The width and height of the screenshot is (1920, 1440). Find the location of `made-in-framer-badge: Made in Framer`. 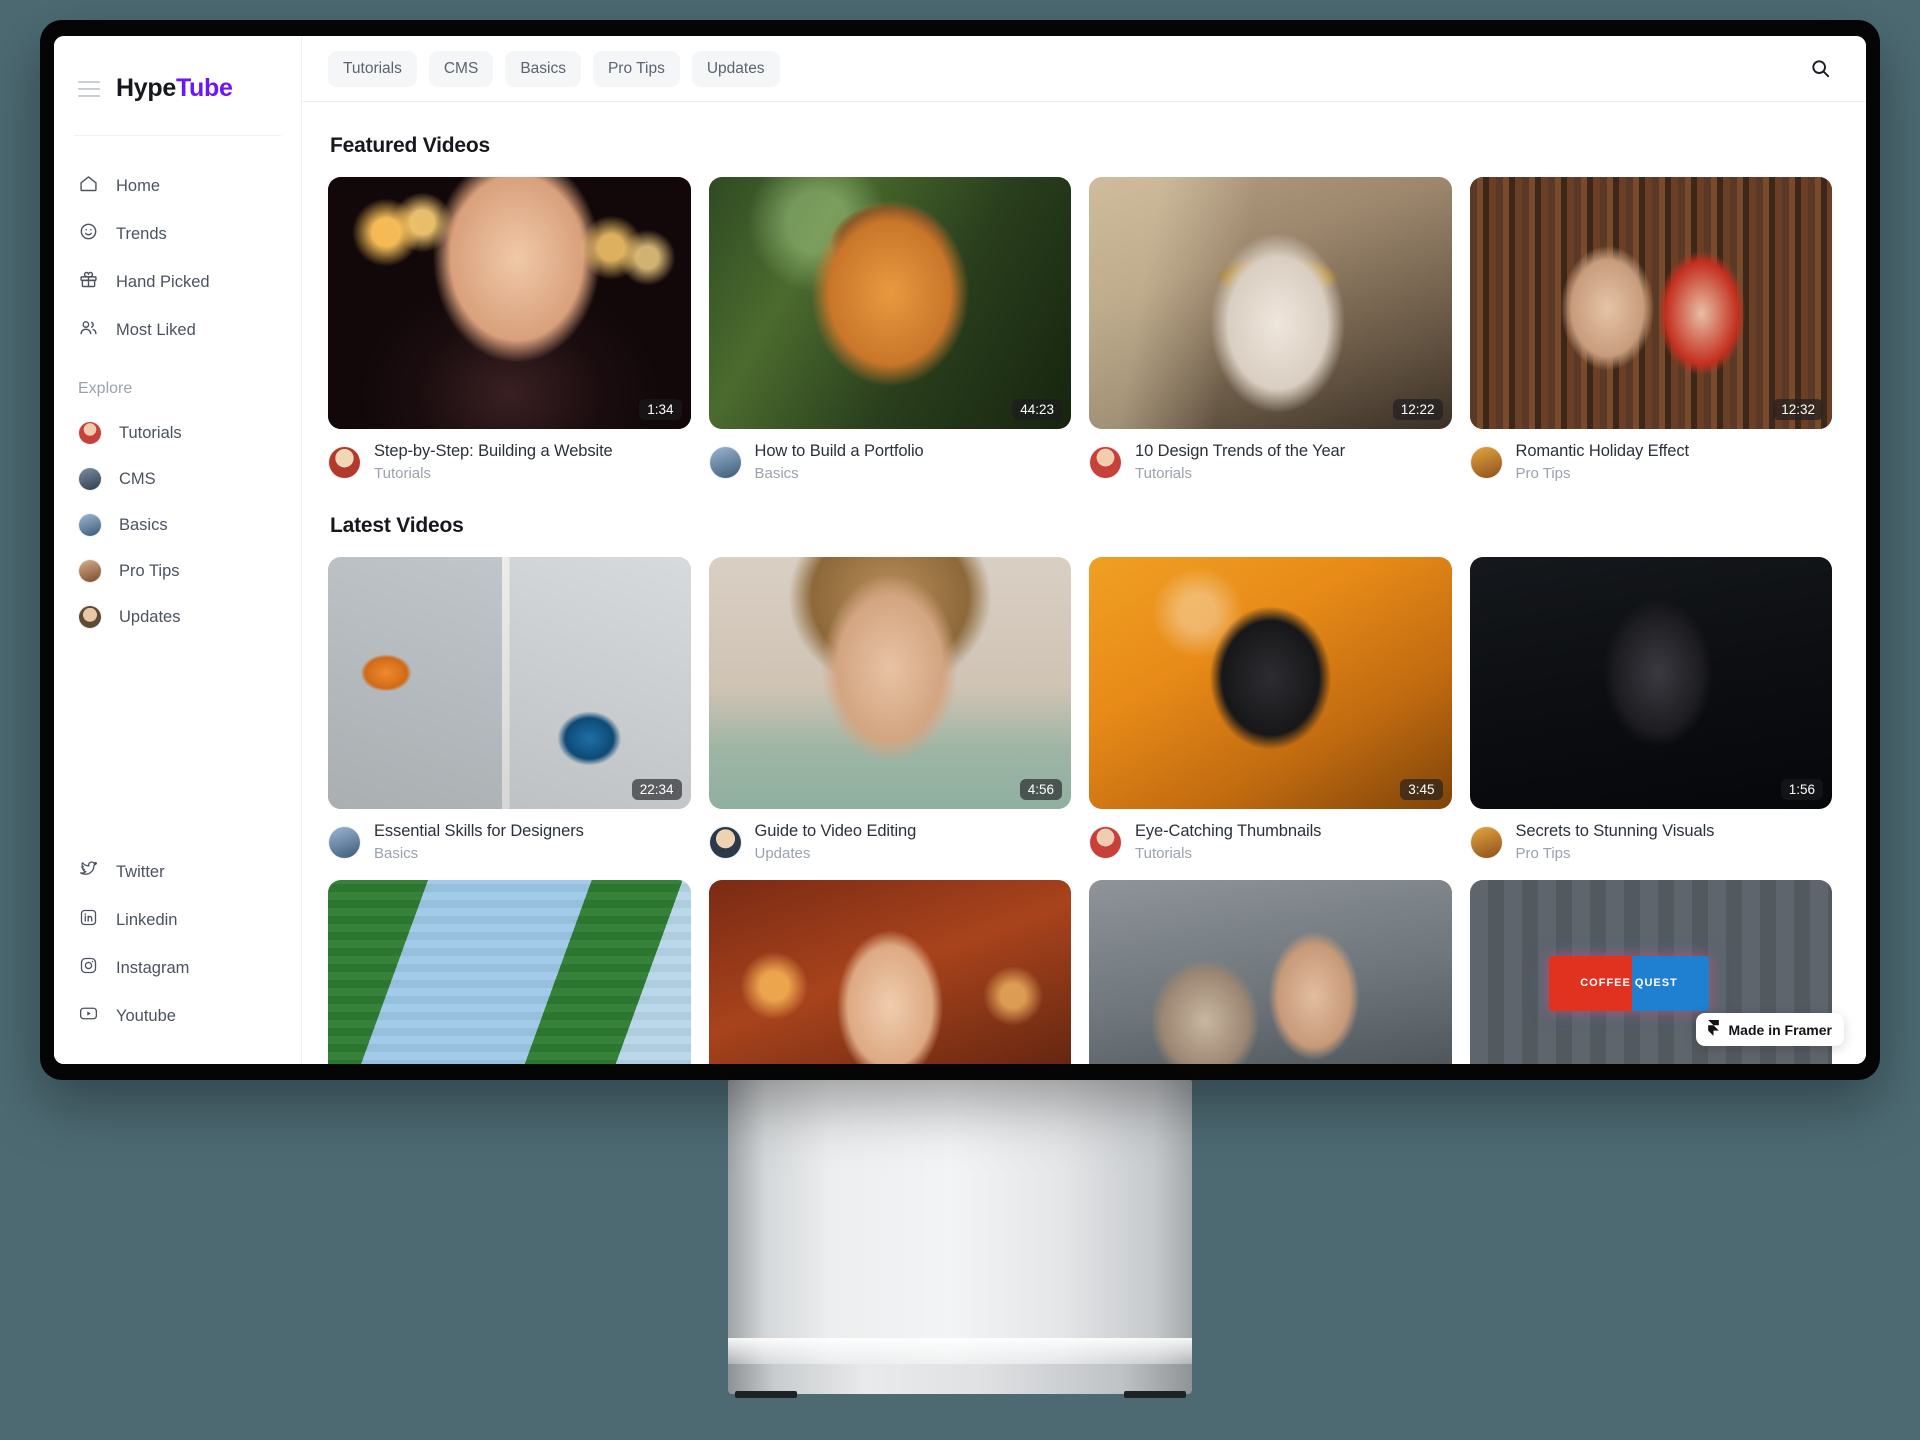

made-in-framer-badge: Made in Framer is located at coordinates (1769, 1029).